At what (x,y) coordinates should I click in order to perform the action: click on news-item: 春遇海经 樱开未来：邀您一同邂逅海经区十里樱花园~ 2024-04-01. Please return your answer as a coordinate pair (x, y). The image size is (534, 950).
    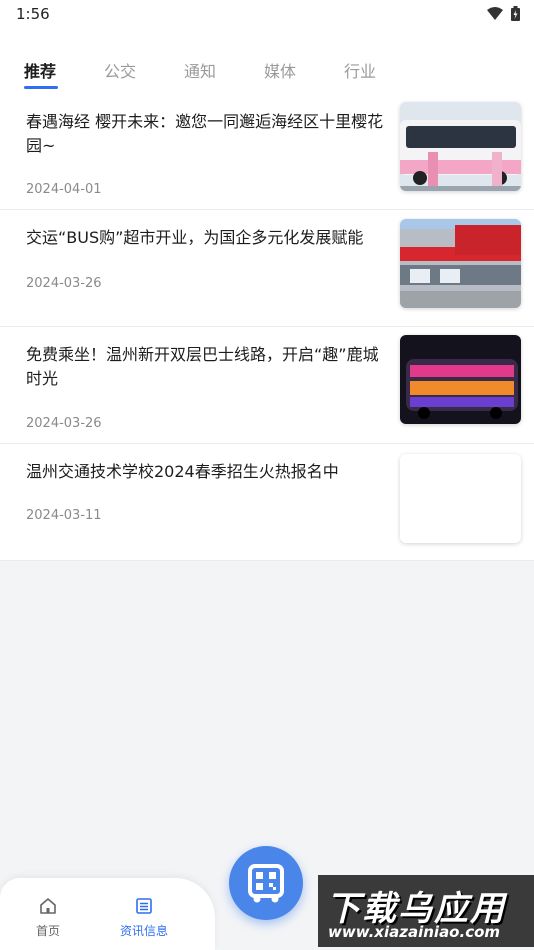
    Looking at the image, I should click on (267, 152).